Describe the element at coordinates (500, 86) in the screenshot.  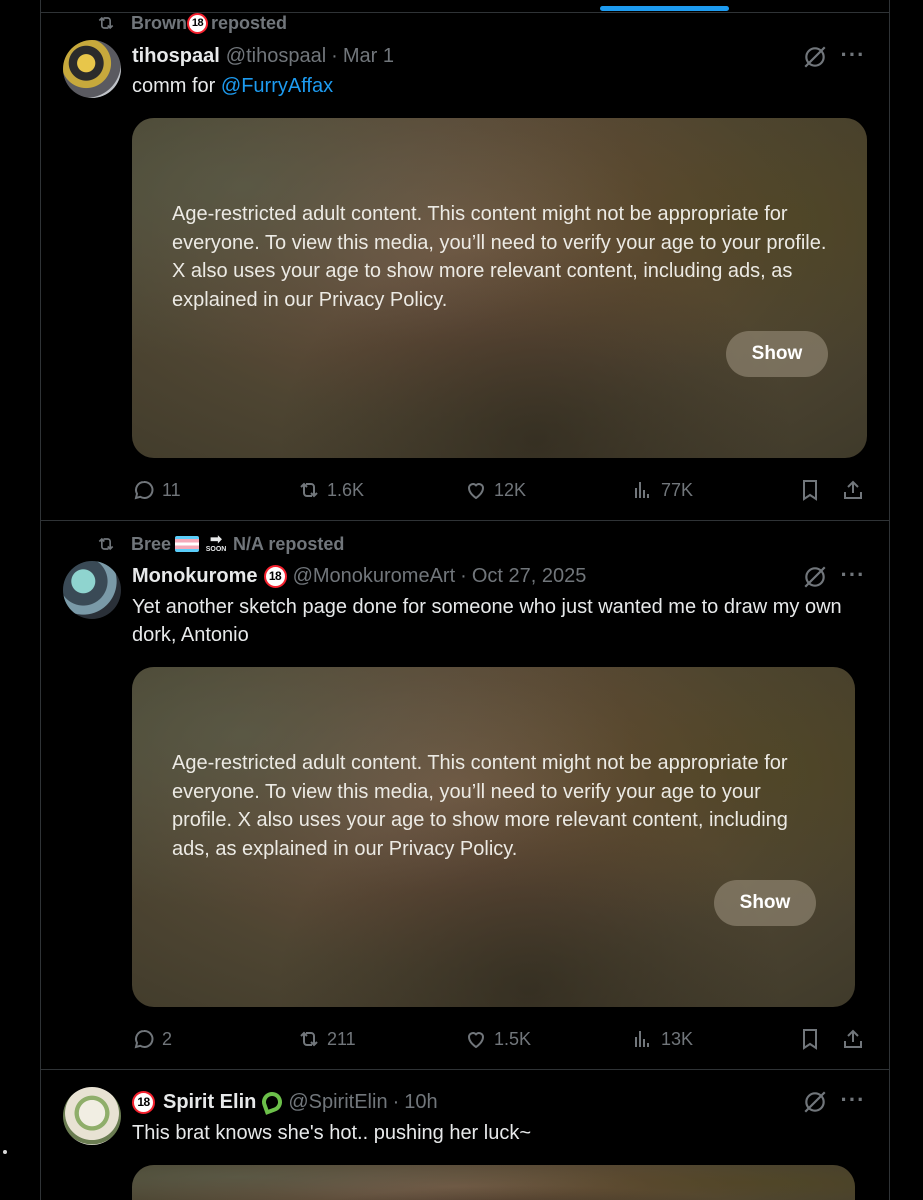
I see `post-text: comm for @FurryAffax` at that location.